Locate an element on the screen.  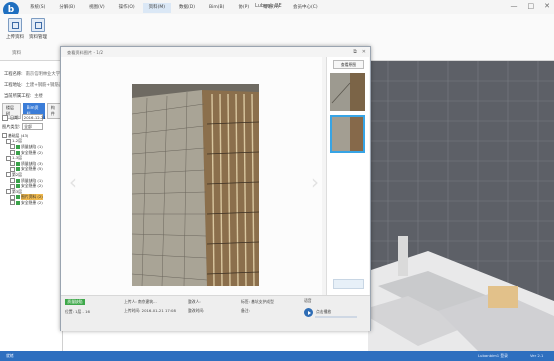
inspect-date-text: 整改时间: is located at coordinates (196, 310).